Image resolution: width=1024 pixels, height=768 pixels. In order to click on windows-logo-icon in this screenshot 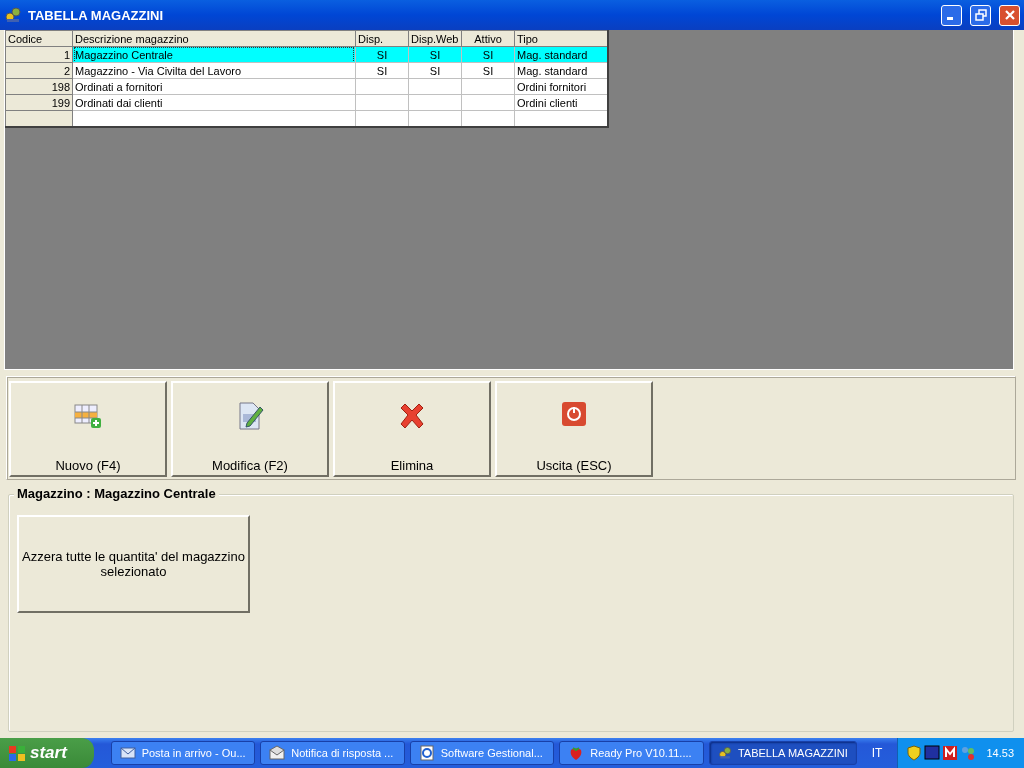, I will do `click(17, 753)`.